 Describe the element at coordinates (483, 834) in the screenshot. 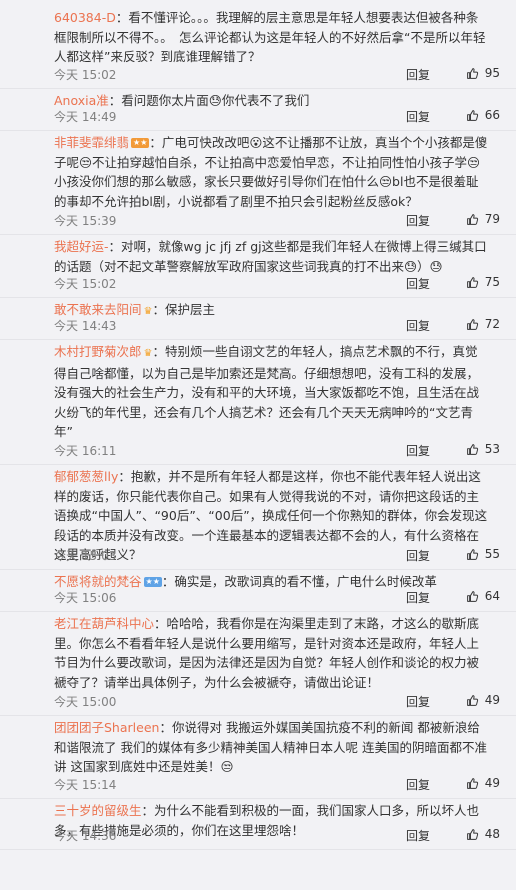

I see `like-button: 48` at that location.